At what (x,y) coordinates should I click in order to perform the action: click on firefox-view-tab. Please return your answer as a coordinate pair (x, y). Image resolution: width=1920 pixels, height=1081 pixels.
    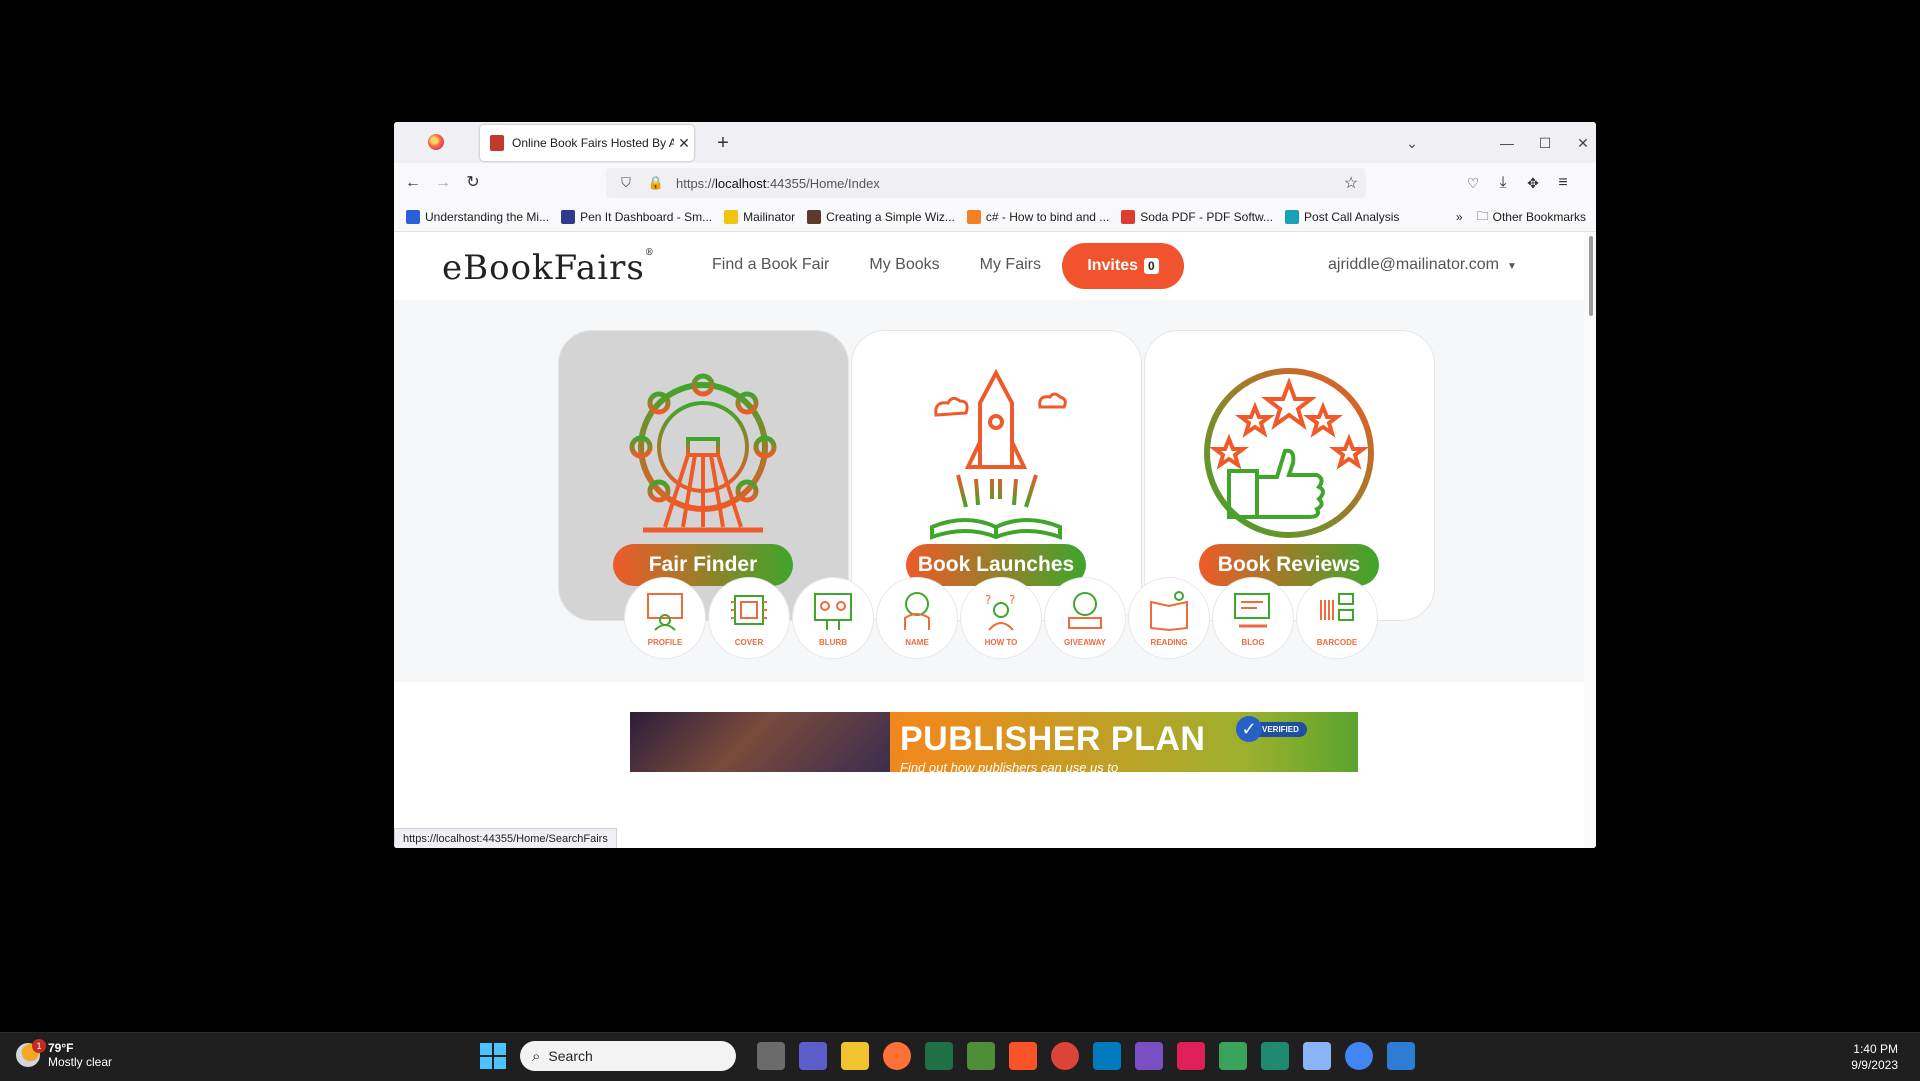
    Looking at the image, I should click on (436, 142).